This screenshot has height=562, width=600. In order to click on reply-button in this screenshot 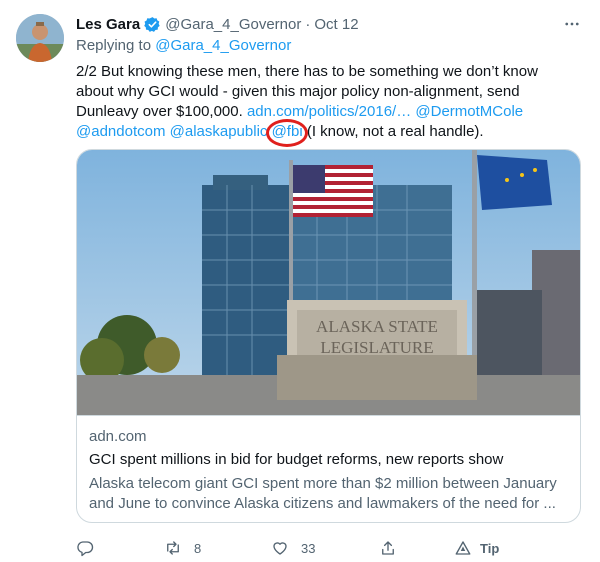, I will do `click(91, 548)`.